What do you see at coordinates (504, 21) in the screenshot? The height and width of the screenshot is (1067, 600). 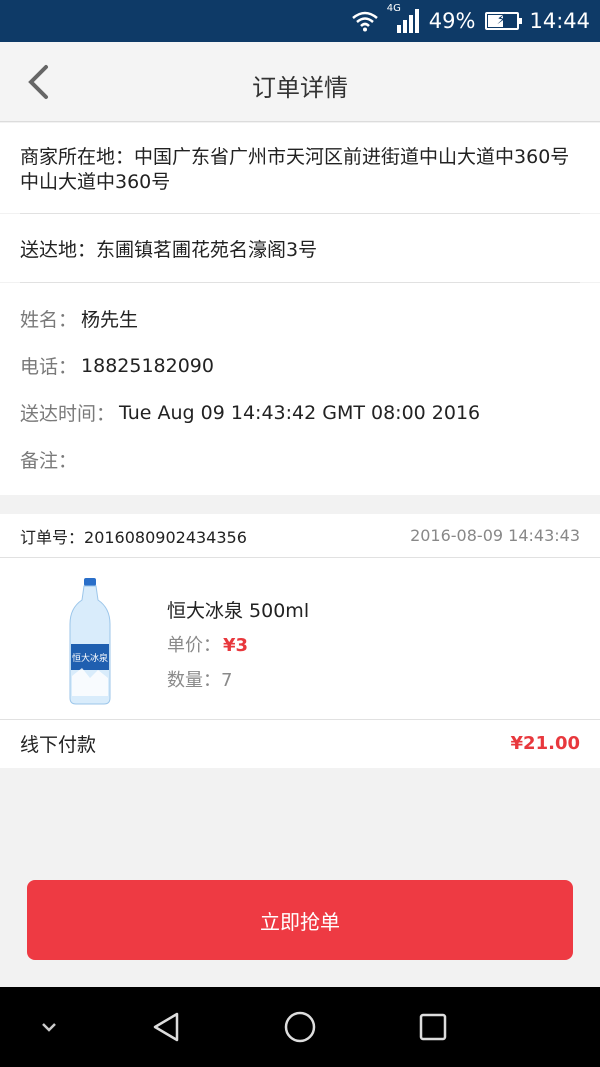 I see `battery-icon: ⚡` at bounding box center [504, 21].